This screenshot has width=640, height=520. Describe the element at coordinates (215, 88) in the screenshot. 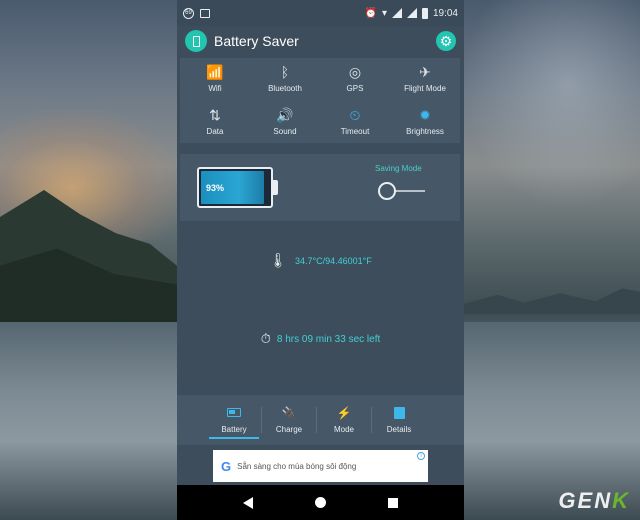

I see `toggle-label: Wifi` at that location.